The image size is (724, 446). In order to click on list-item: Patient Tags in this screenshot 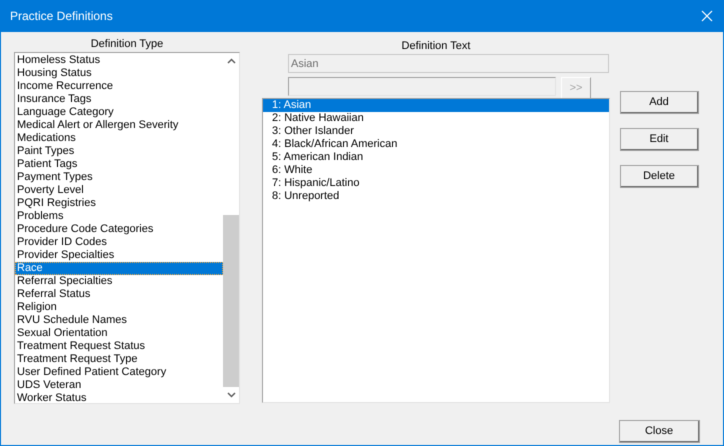, I will do `click(119, 164)`.